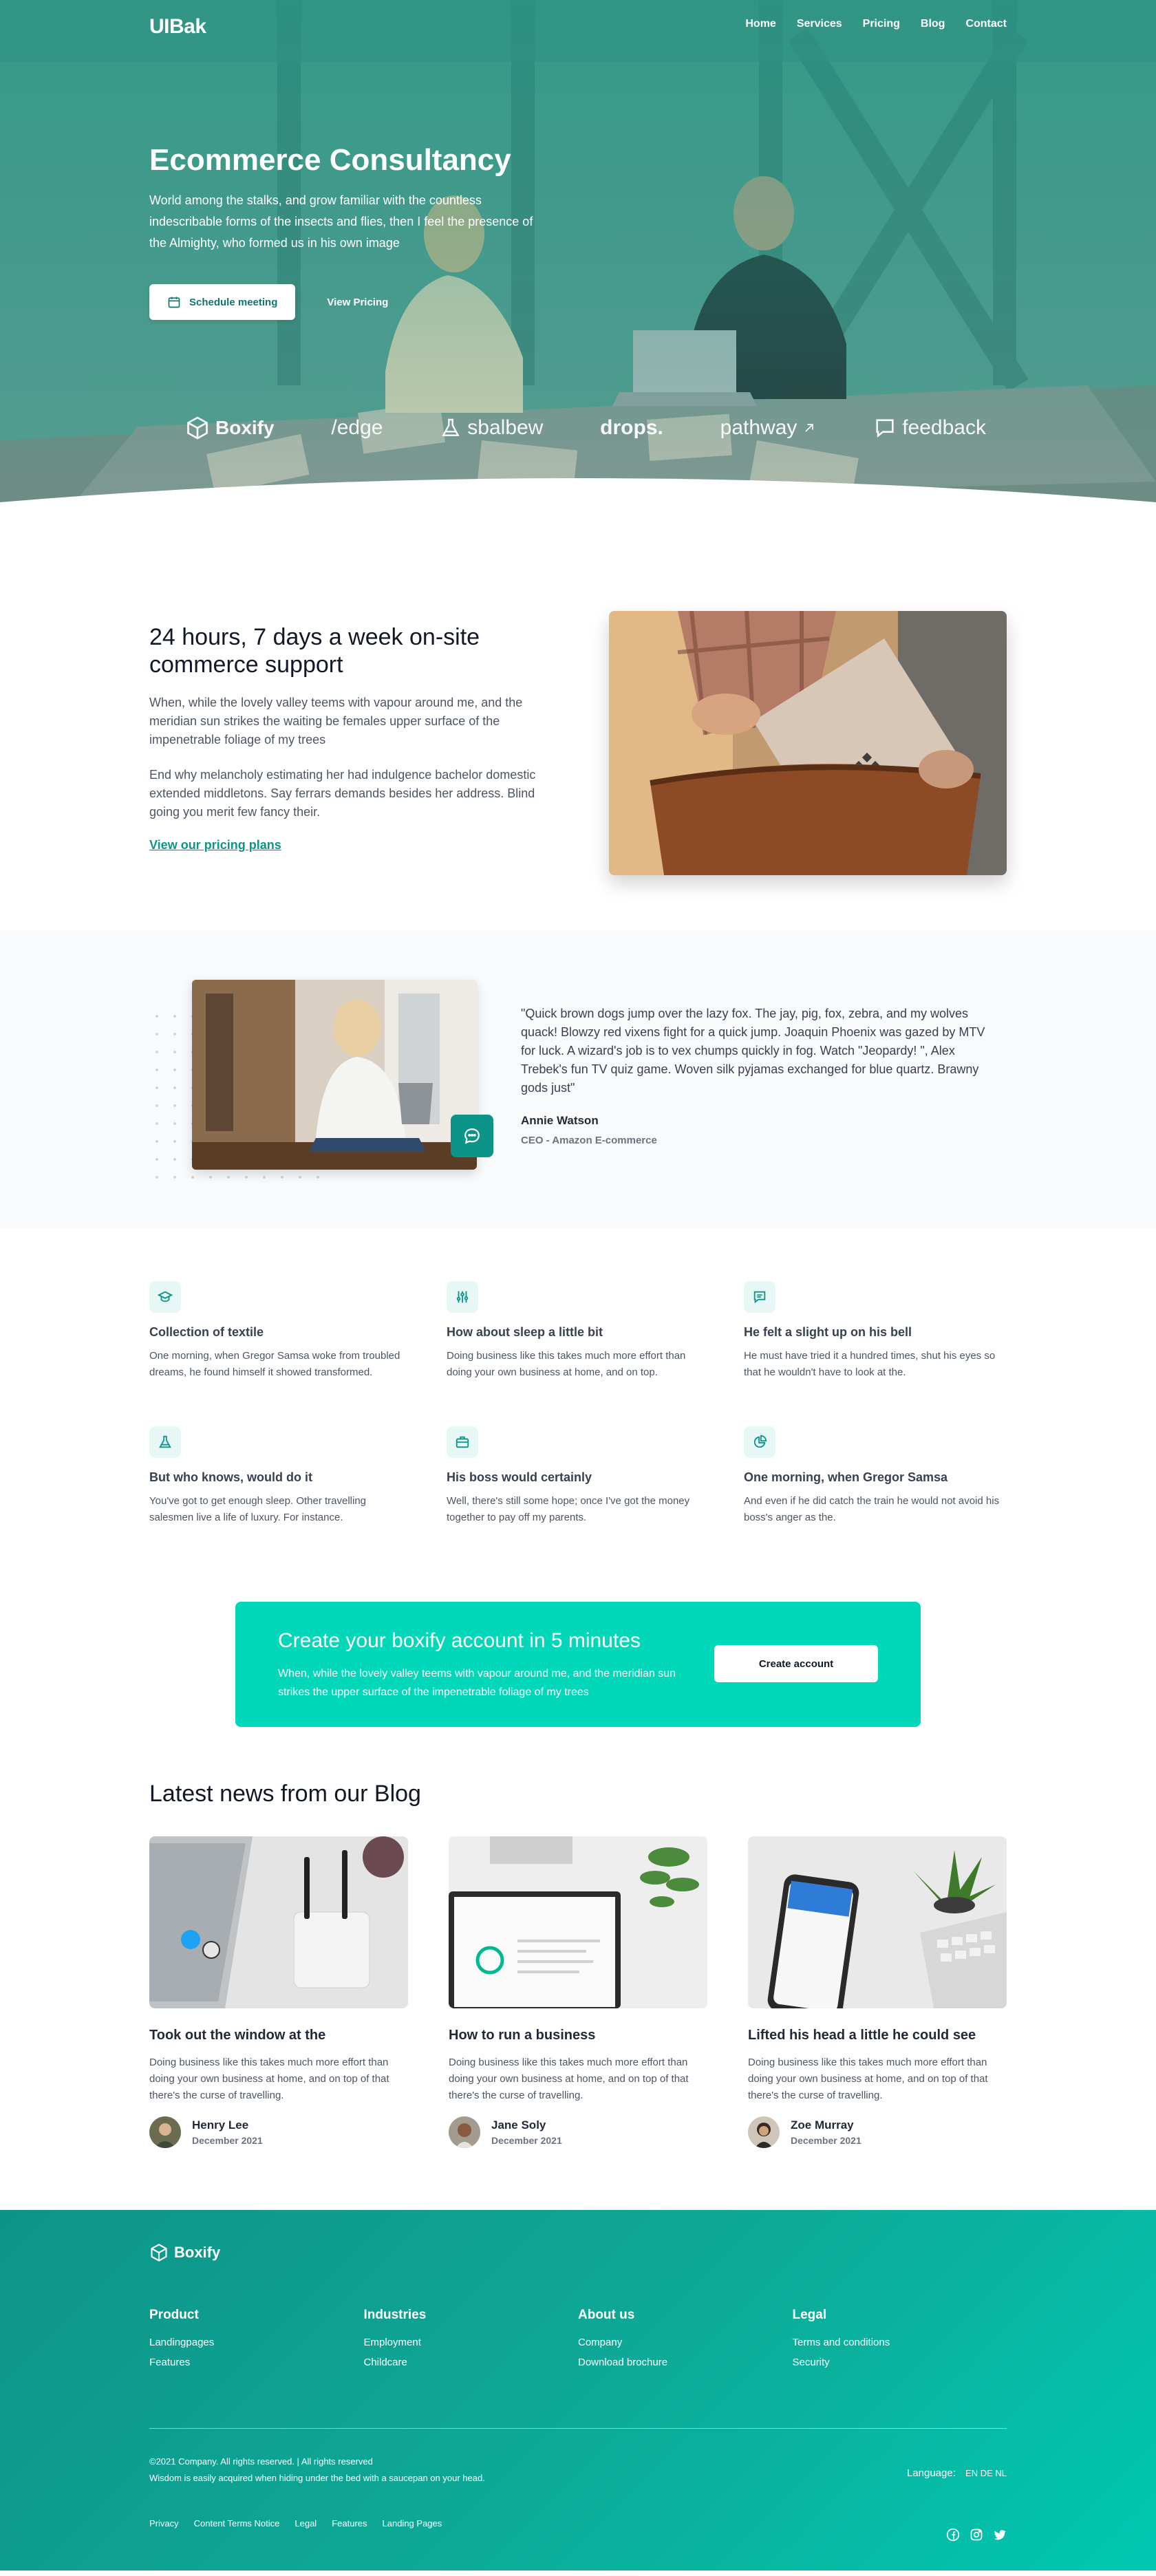  I want to click on brand-boxify-label: Boxify, so click(245, 428).